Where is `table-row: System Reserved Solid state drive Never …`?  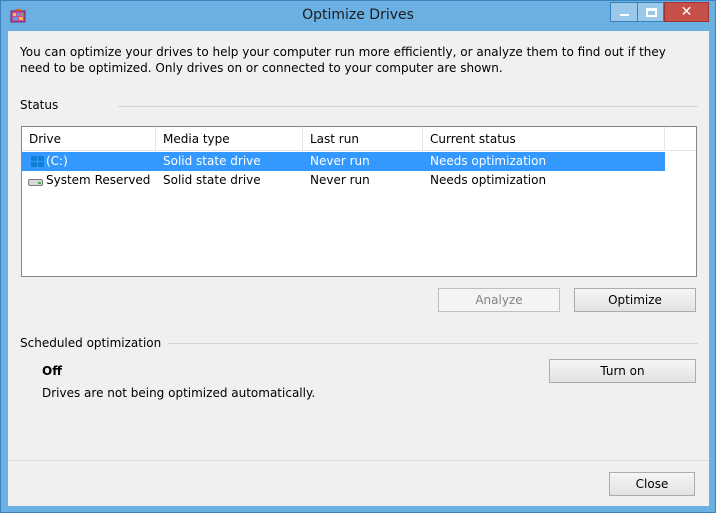 table-row: System Reserved Solid state drive Never … is located at coordinates (343, 180).